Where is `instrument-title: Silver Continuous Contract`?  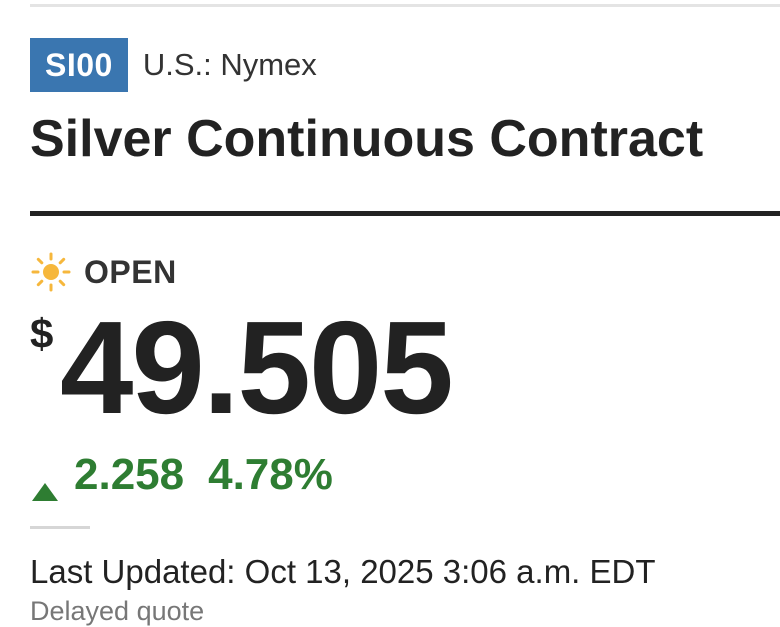 instrument-title: Silver Continuous Contract is located at coordinates (367, 139).